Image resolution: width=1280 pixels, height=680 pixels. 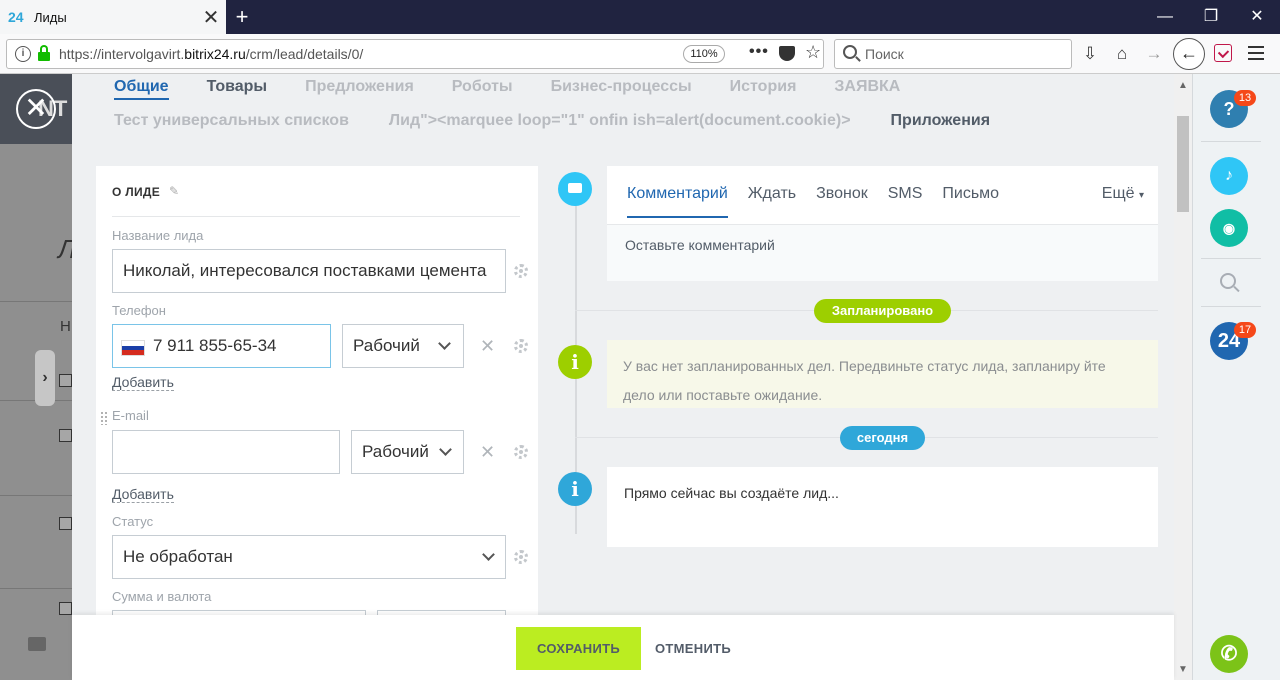 I want to click on download-icon: ⇩, so click(x=1090, y=54).